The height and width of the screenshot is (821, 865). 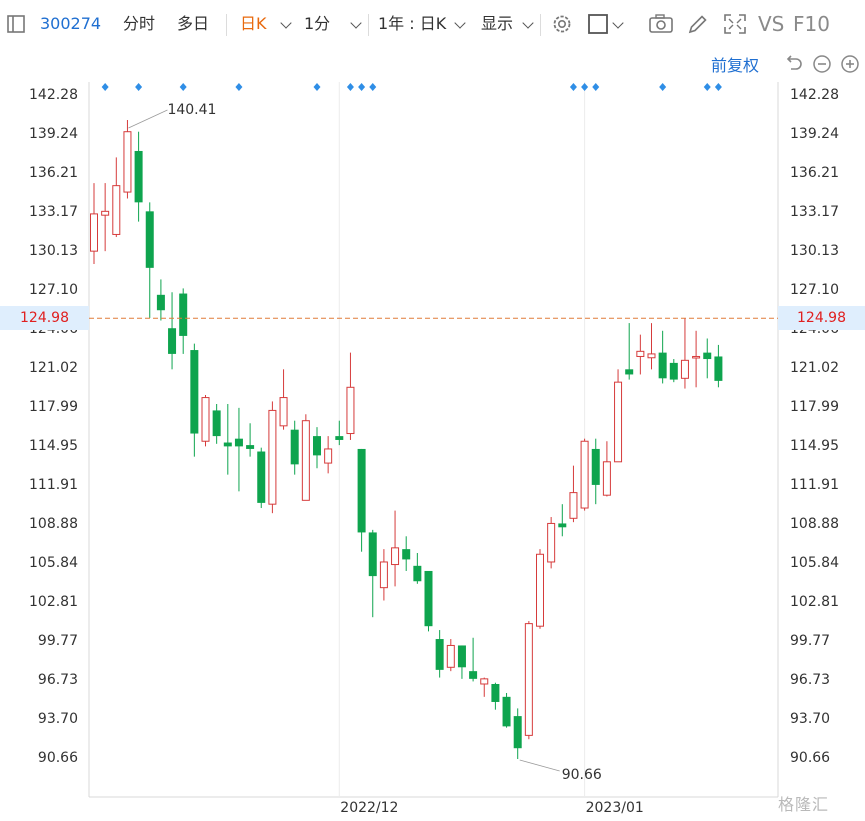 What do you see at coordinates (369, 808) in the screenshot?
I see `x-date-label: 2022/12` at bounding box center [369, 808].